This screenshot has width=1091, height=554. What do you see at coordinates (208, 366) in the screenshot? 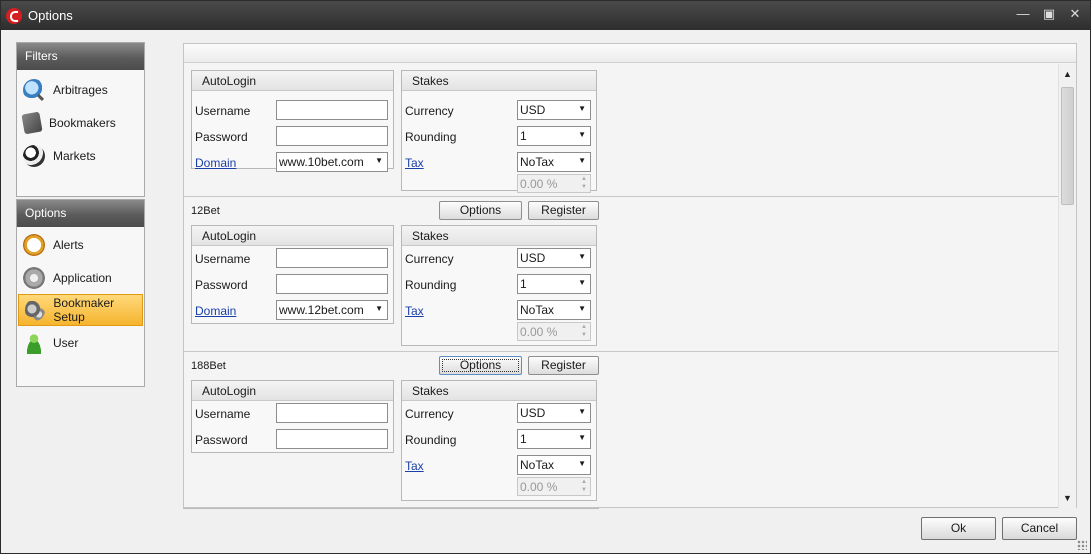
I see `bookmaker-name: 188Bet` at bounding box center [208, 366].